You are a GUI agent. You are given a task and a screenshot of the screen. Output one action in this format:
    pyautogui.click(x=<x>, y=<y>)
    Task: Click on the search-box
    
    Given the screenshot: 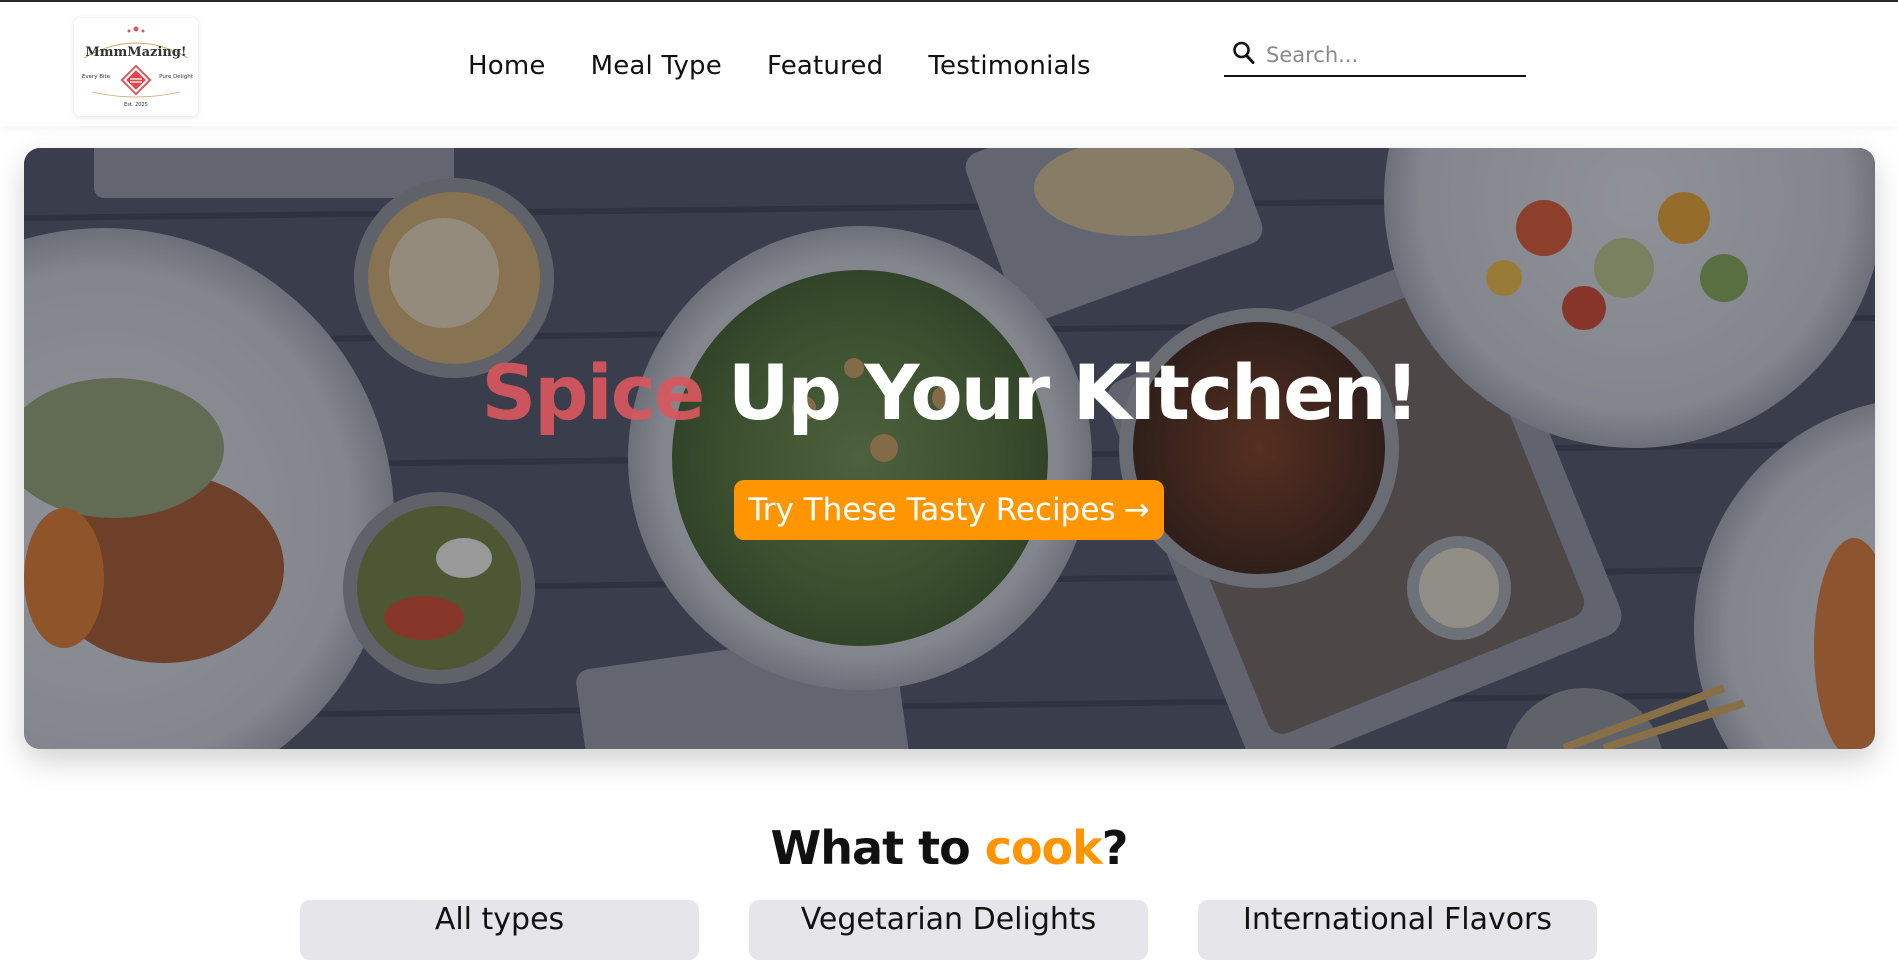 What is the action you would take?
    pyautogui.click(x=1375, y=55)
    